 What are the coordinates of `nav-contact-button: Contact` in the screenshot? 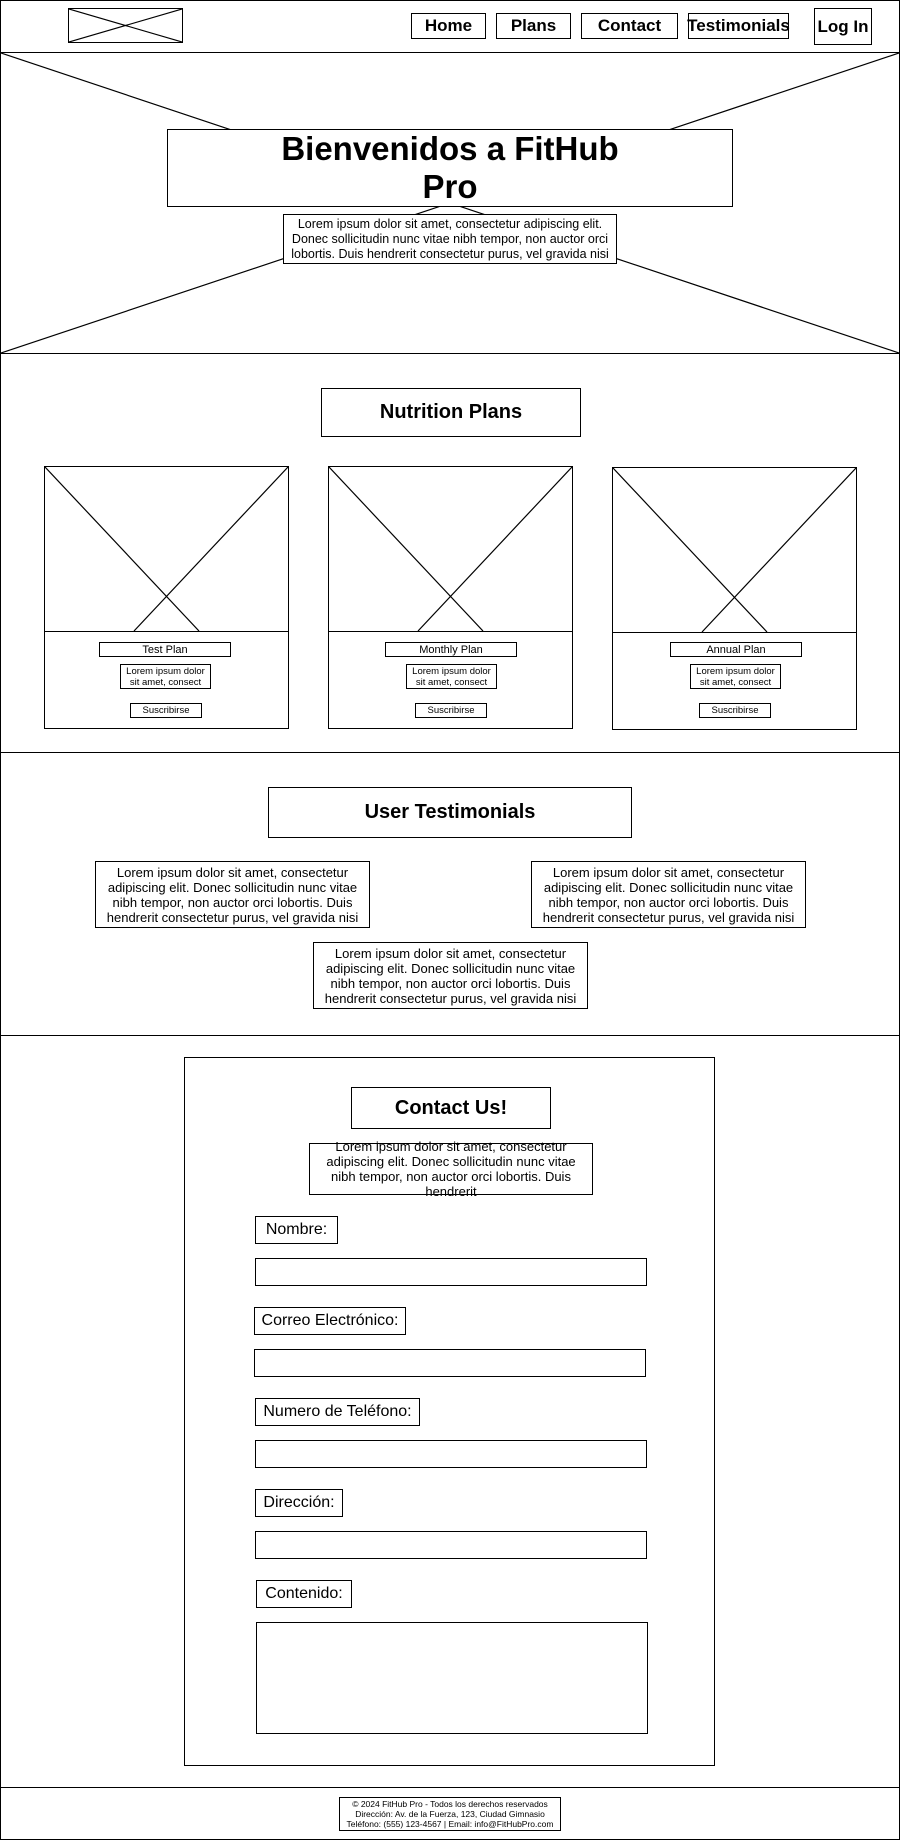 It's located at (629, 26).